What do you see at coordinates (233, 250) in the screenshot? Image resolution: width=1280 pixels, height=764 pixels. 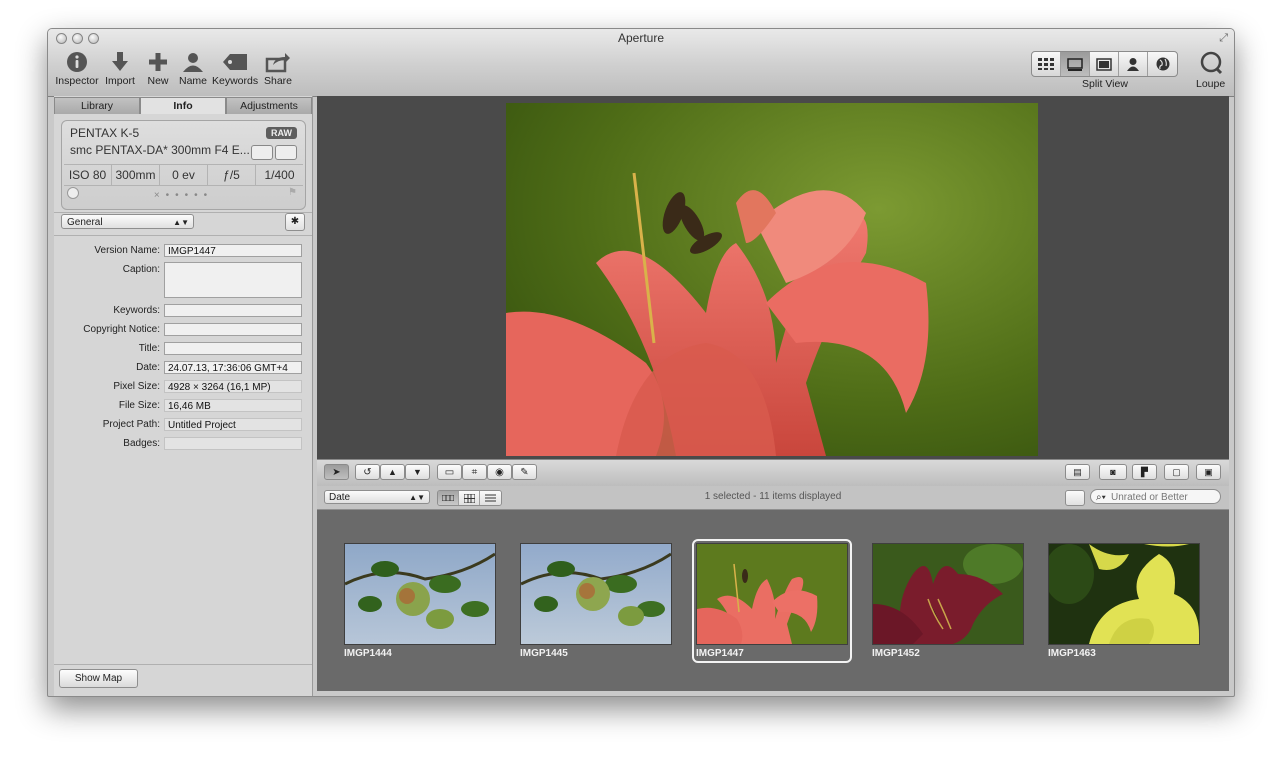 I see `version-name-field: IMGP1447` at bounding box center [233, 250].